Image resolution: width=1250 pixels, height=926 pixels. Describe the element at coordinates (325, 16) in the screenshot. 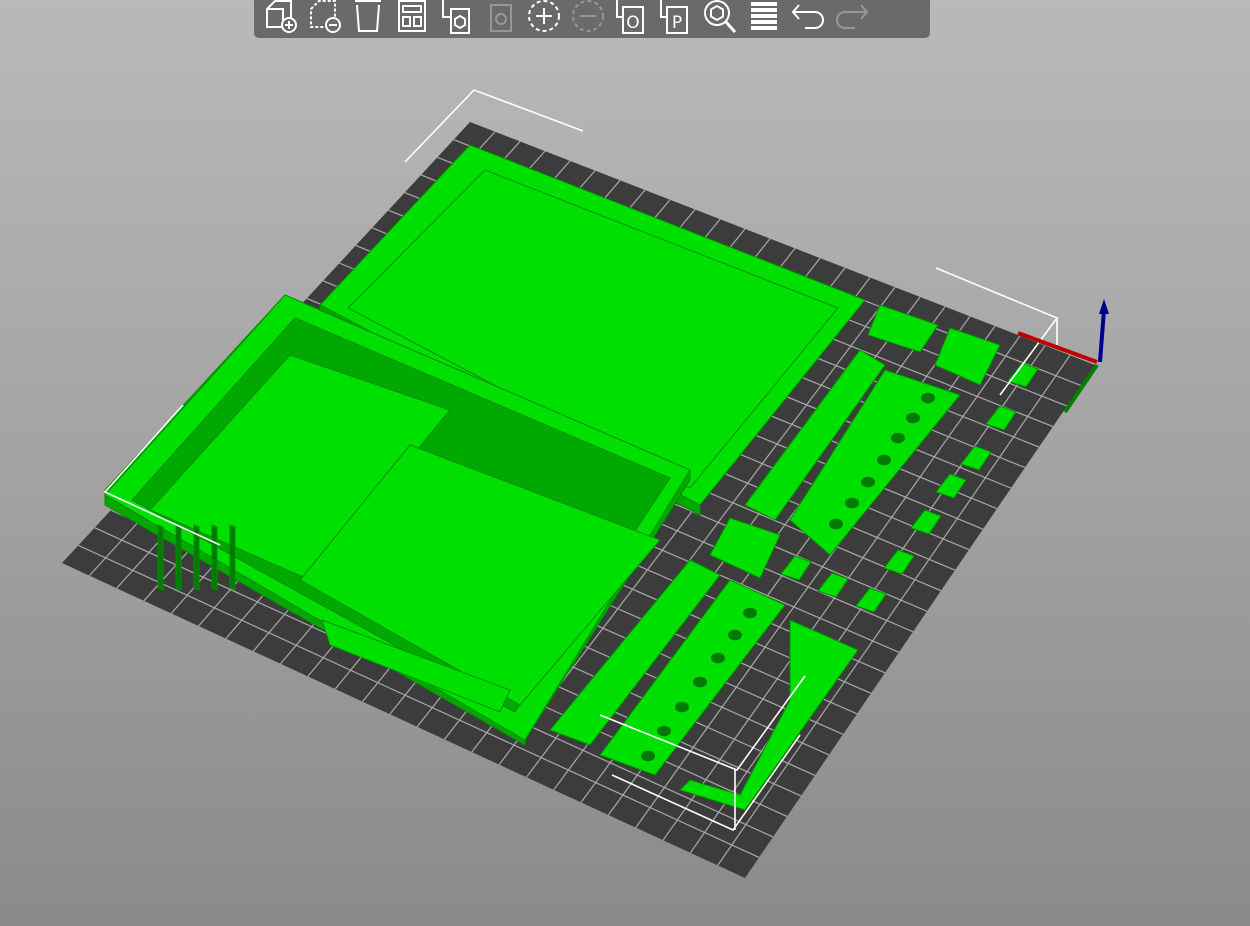

I see `delete-object-icon` at that location.